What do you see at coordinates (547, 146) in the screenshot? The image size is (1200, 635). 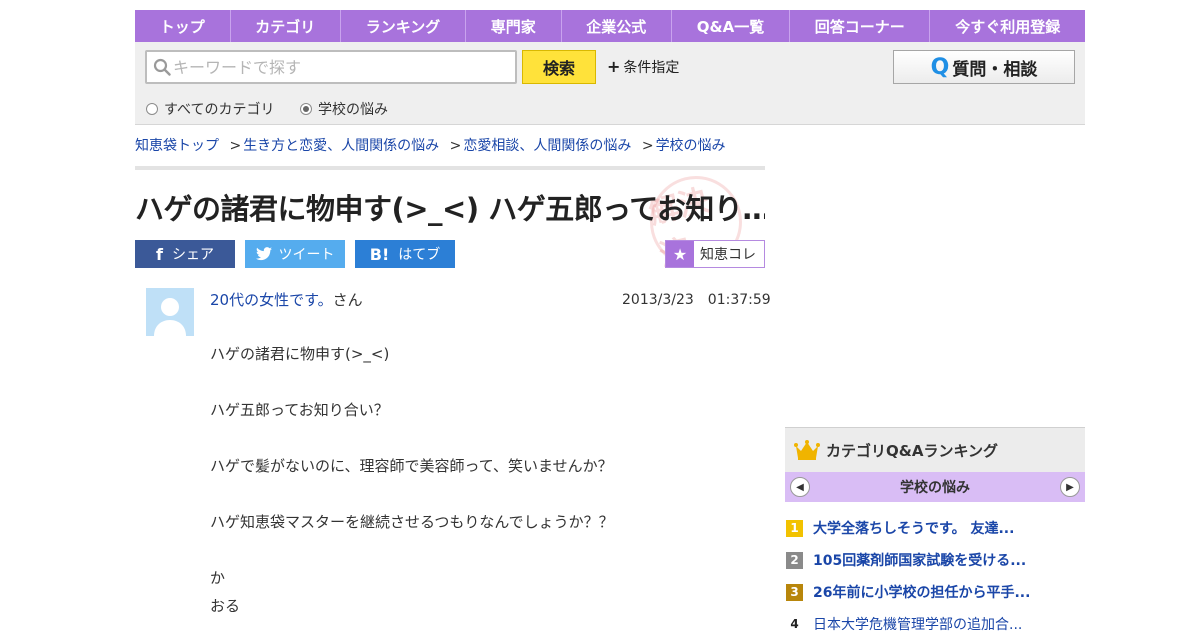 I see `breadcrumb-item: 恋愛相談、人間関係の悩み` at bounding box center [547, 146].